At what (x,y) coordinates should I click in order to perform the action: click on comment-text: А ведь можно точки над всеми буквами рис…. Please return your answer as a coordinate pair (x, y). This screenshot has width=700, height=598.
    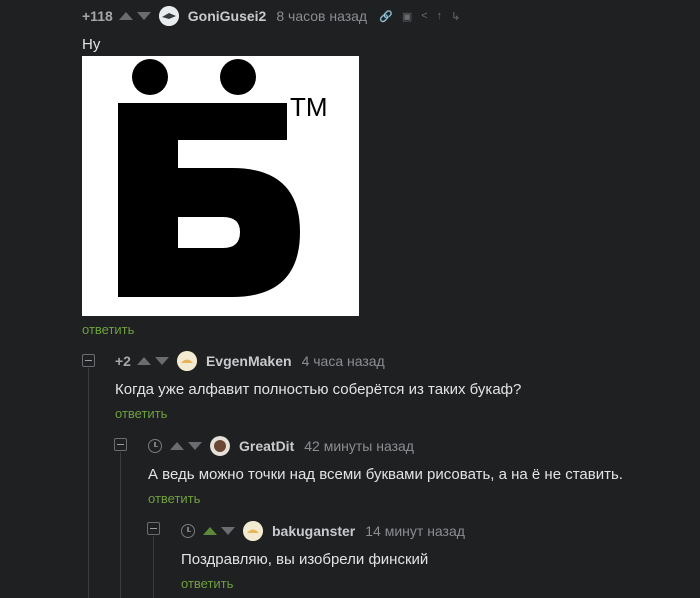
    Looking at the image, I should click on (385, 474).